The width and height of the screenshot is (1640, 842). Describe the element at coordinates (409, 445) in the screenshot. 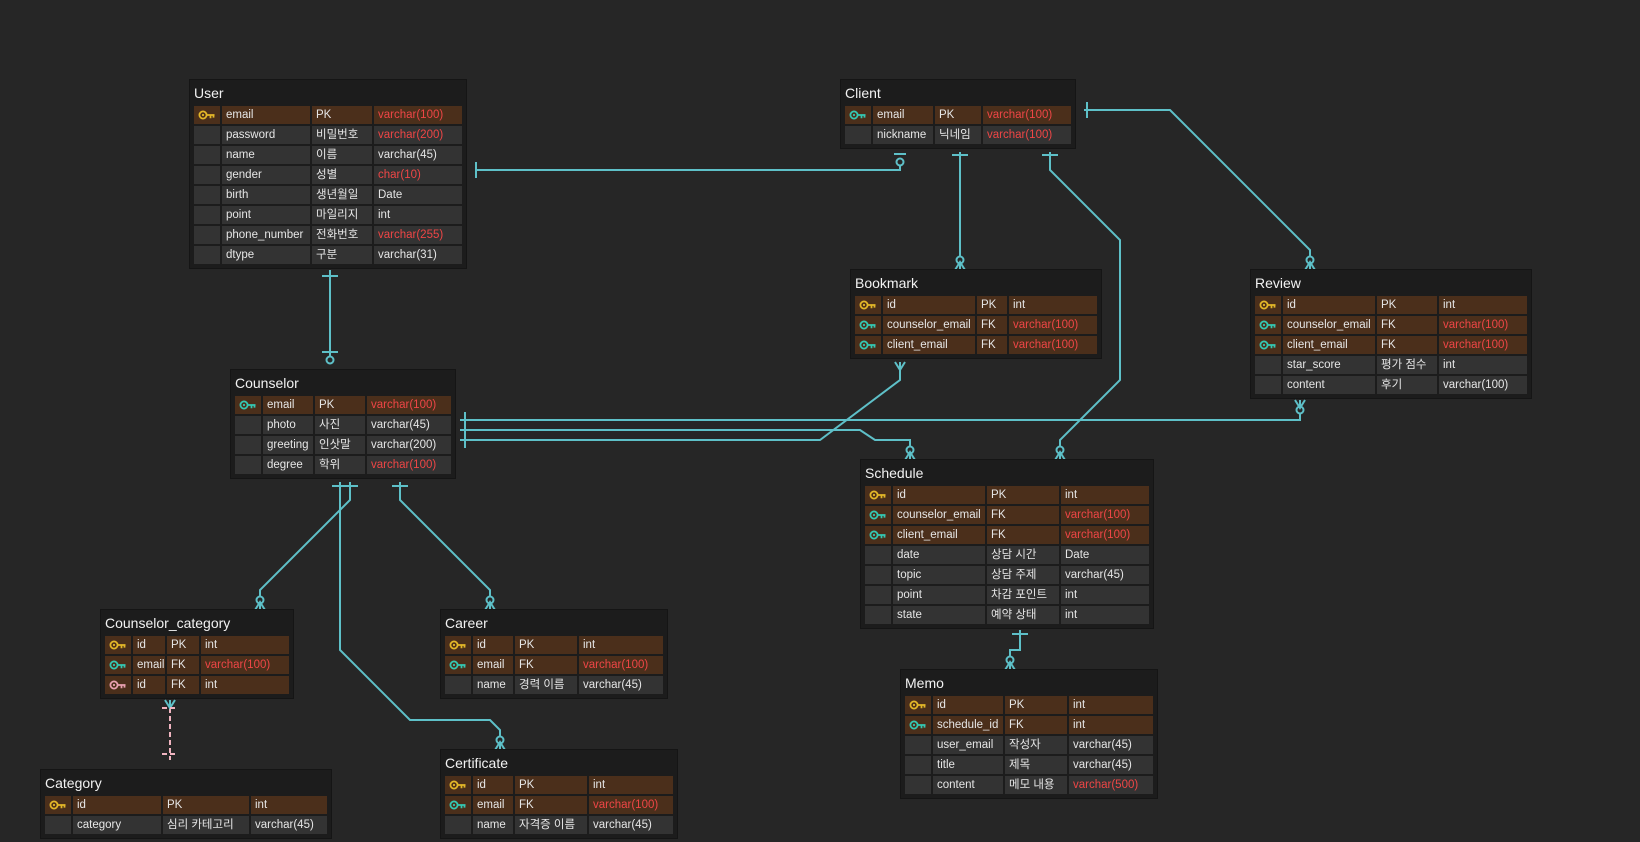

I see `field-type: varchar(200)` at that location.